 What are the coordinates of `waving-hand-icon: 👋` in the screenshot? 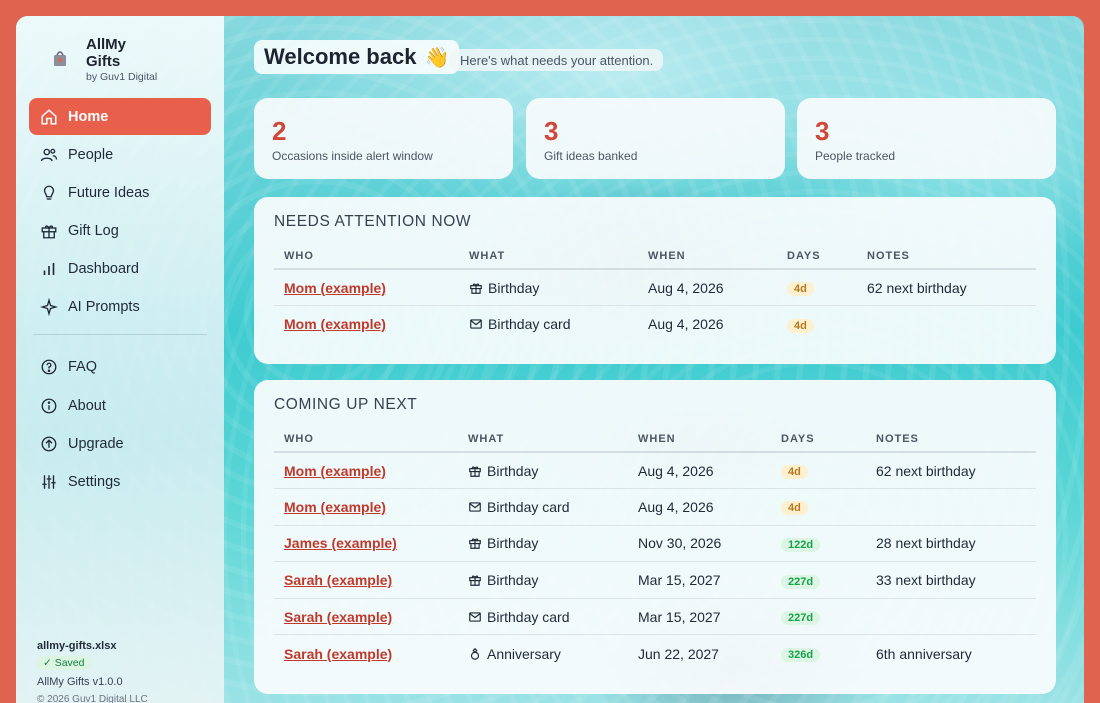 It's located at (437, 57).